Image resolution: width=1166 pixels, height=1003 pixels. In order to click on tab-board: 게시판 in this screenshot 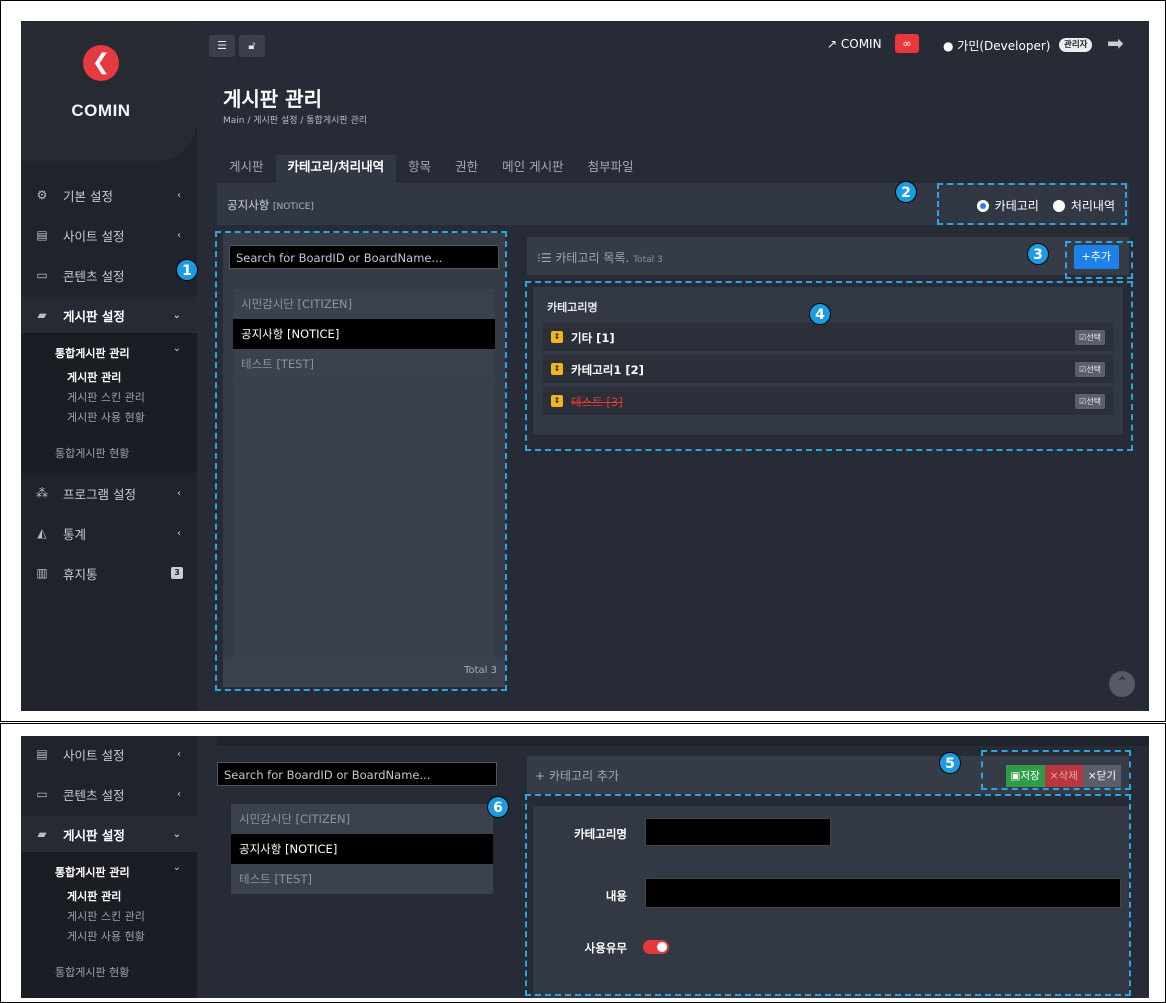, I will do `click(246, 169)`.